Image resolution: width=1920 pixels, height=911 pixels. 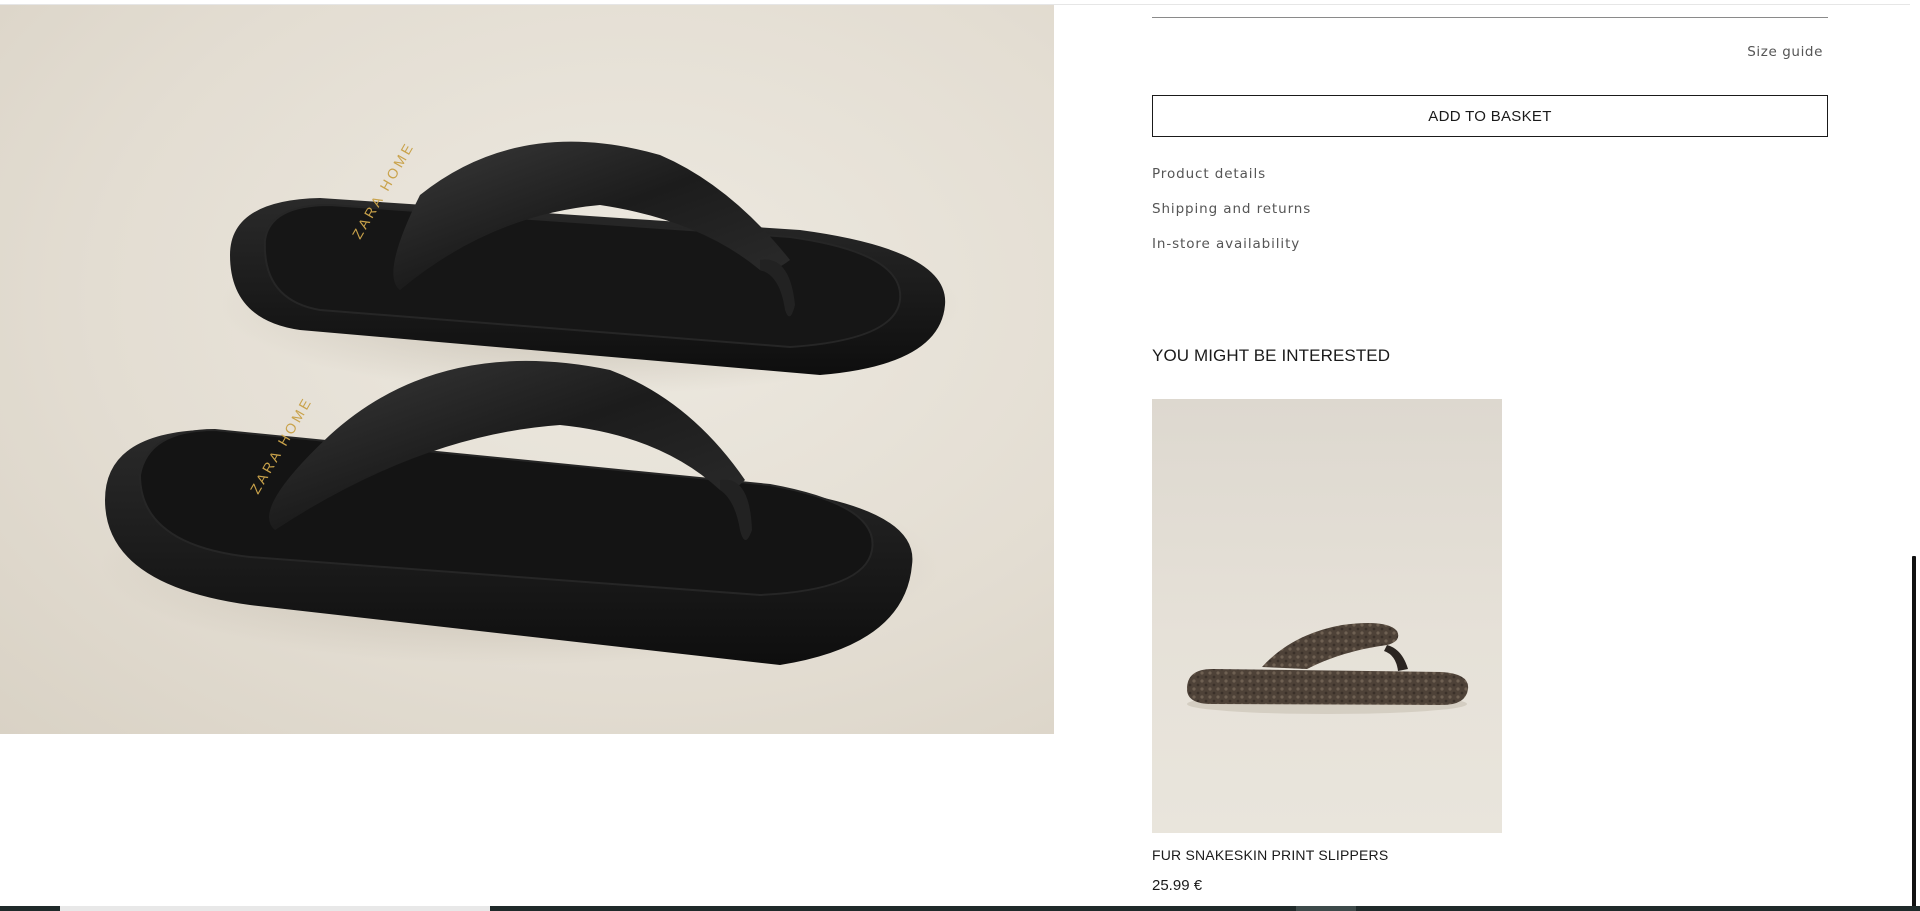 I want to click on shipping-and-returns-link: Shipping and returns, so click(x=1231, y=209).